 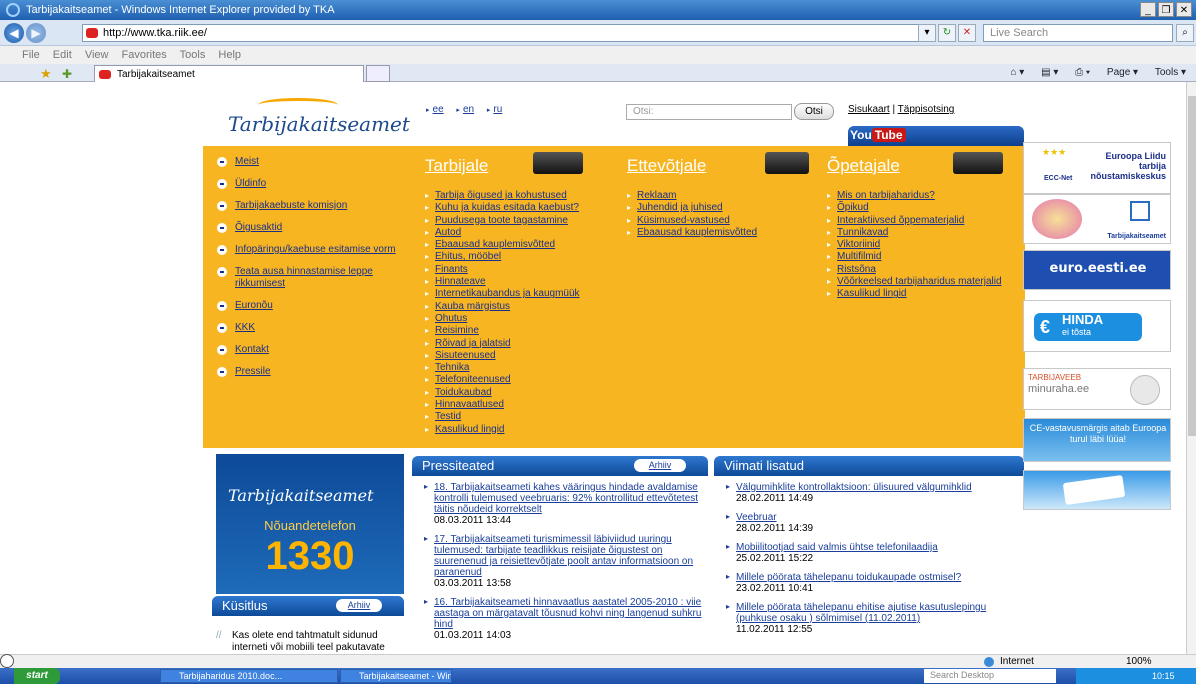 I want to click on tab-active: Tarbijakaitseamet, so click(x=229, y=73).